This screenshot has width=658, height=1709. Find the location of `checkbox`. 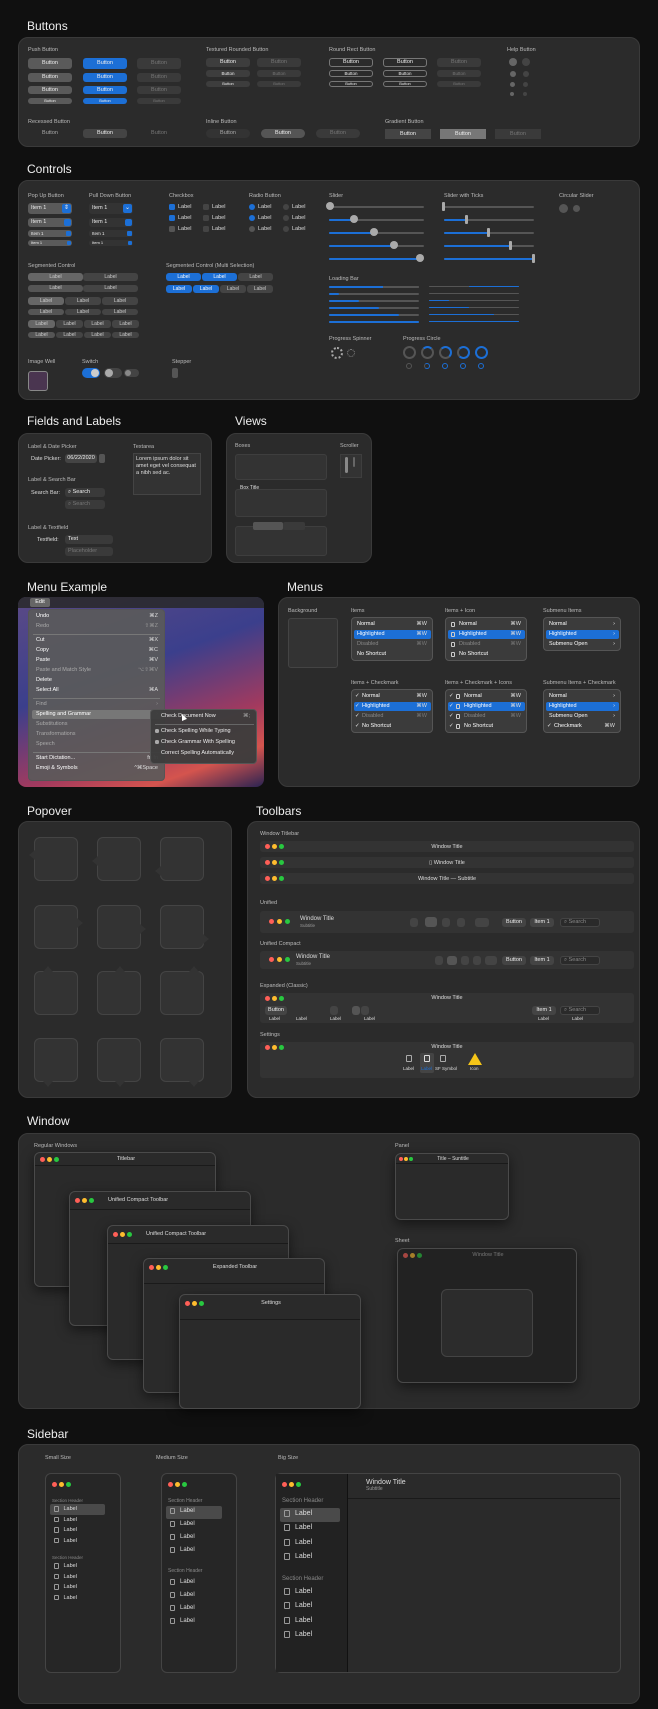

checkbox is located at coordinates (157, 731).